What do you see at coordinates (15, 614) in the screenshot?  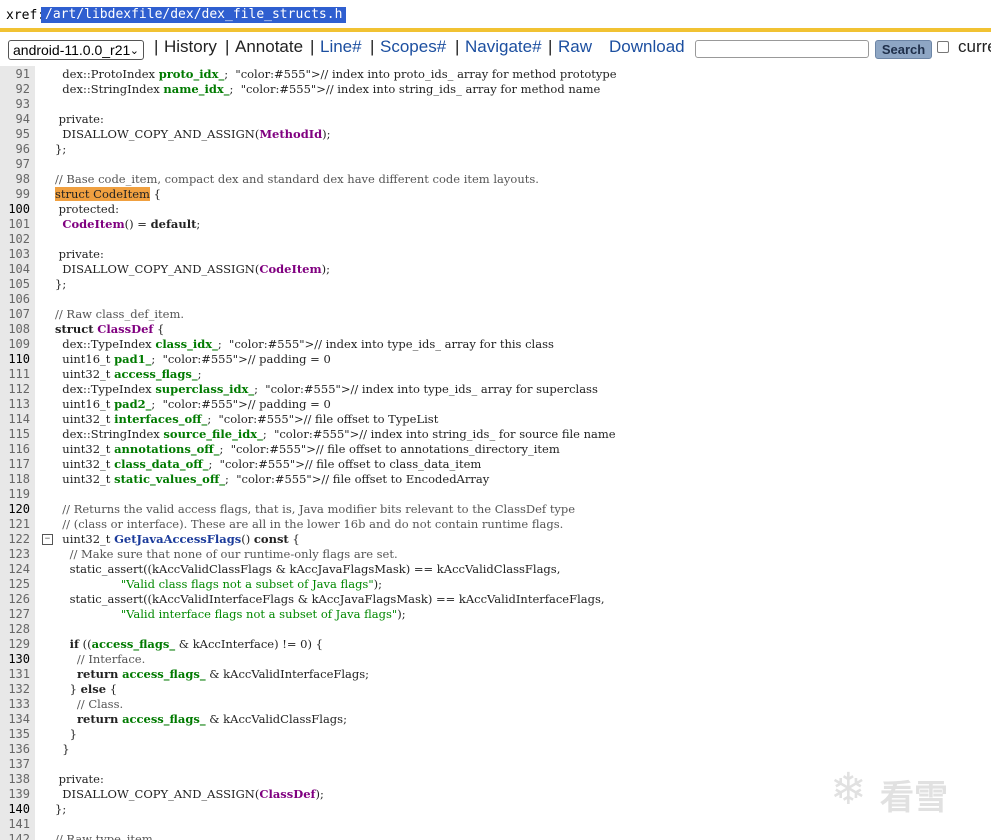 I see `line-number: 127` at bounding box center [15, 614].